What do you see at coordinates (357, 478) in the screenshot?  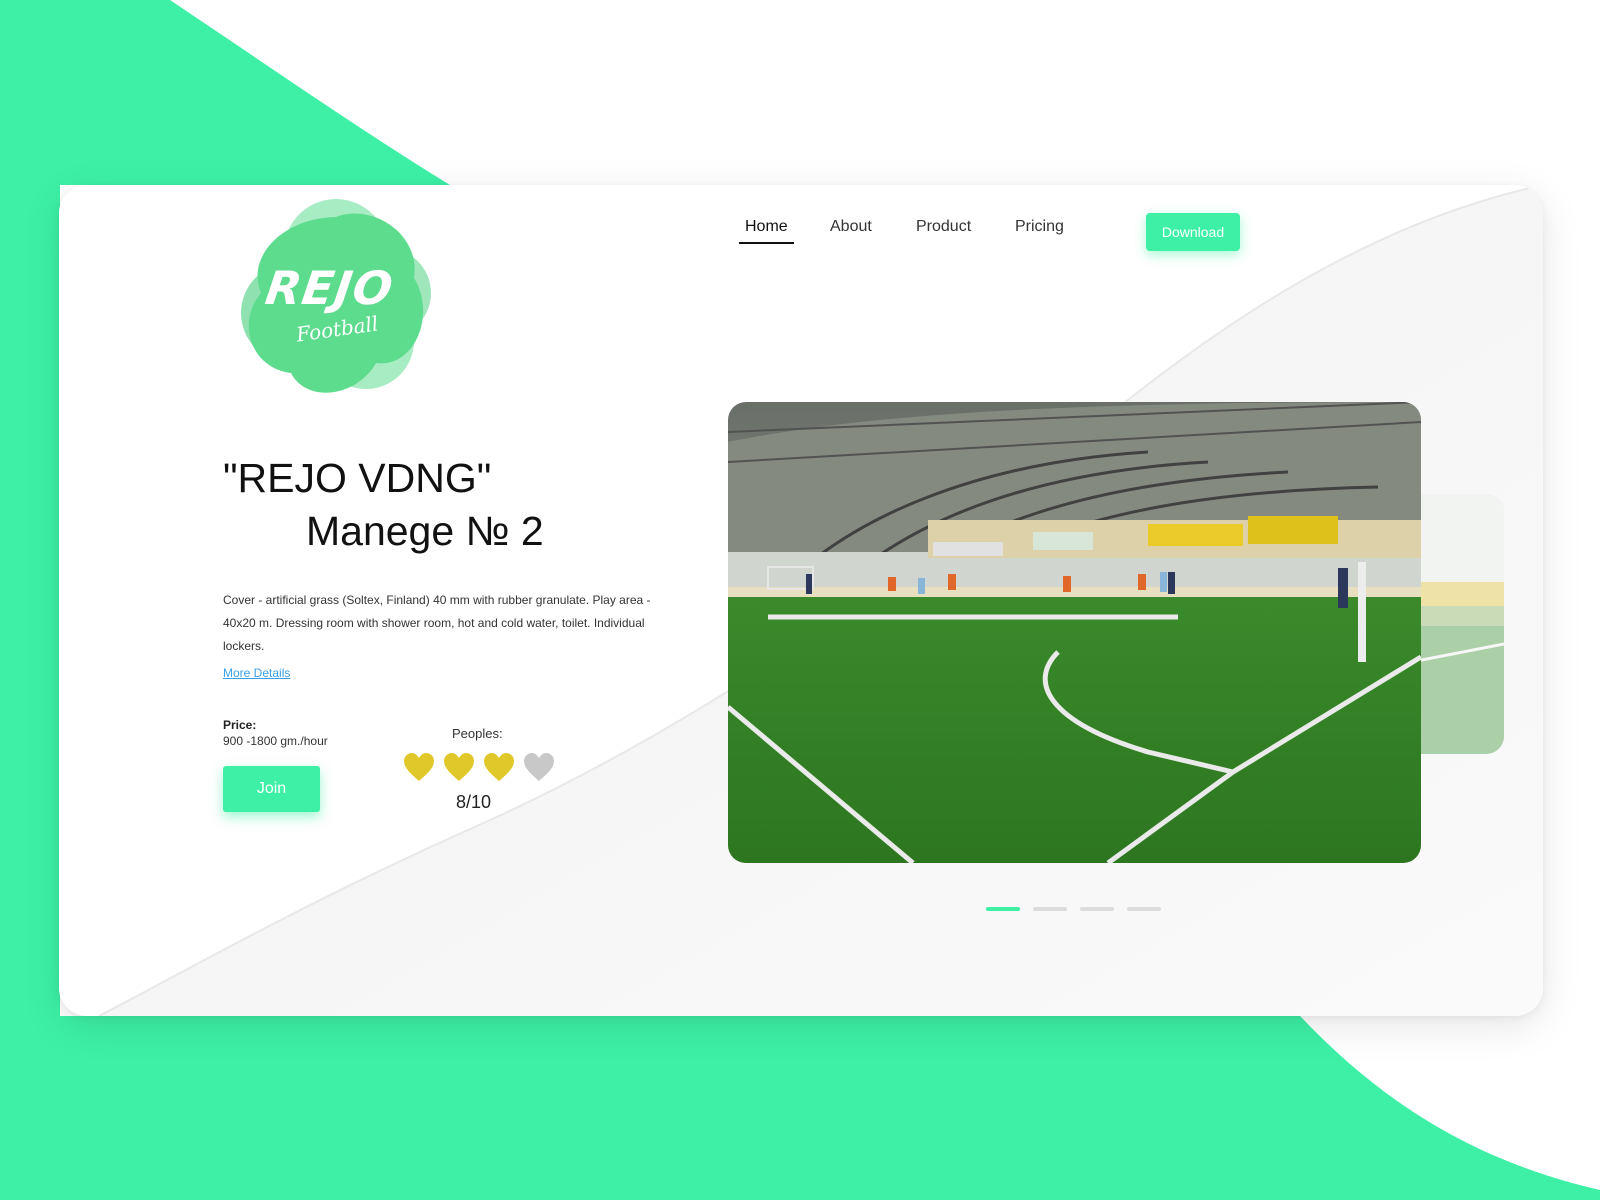 I see `venue-title-line1: "REJO VDNG"` at bounding box center [357, 478].